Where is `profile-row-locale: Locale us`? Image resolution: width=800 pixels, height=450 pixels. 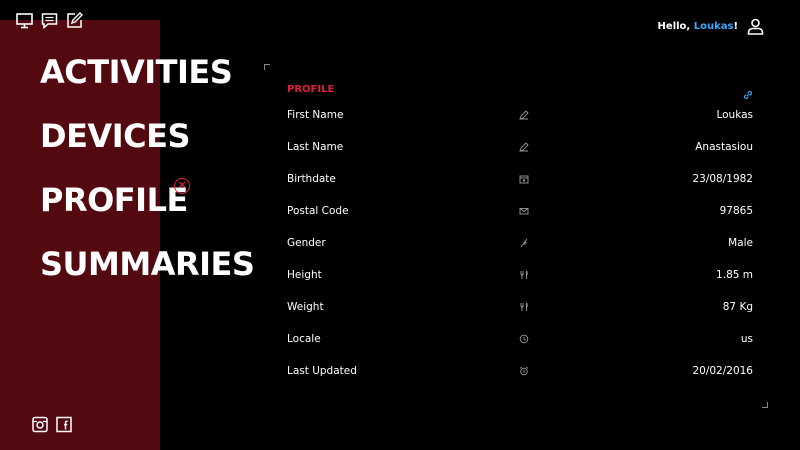
profile-row-locale: Locale us is located at coordinates (520, 339).